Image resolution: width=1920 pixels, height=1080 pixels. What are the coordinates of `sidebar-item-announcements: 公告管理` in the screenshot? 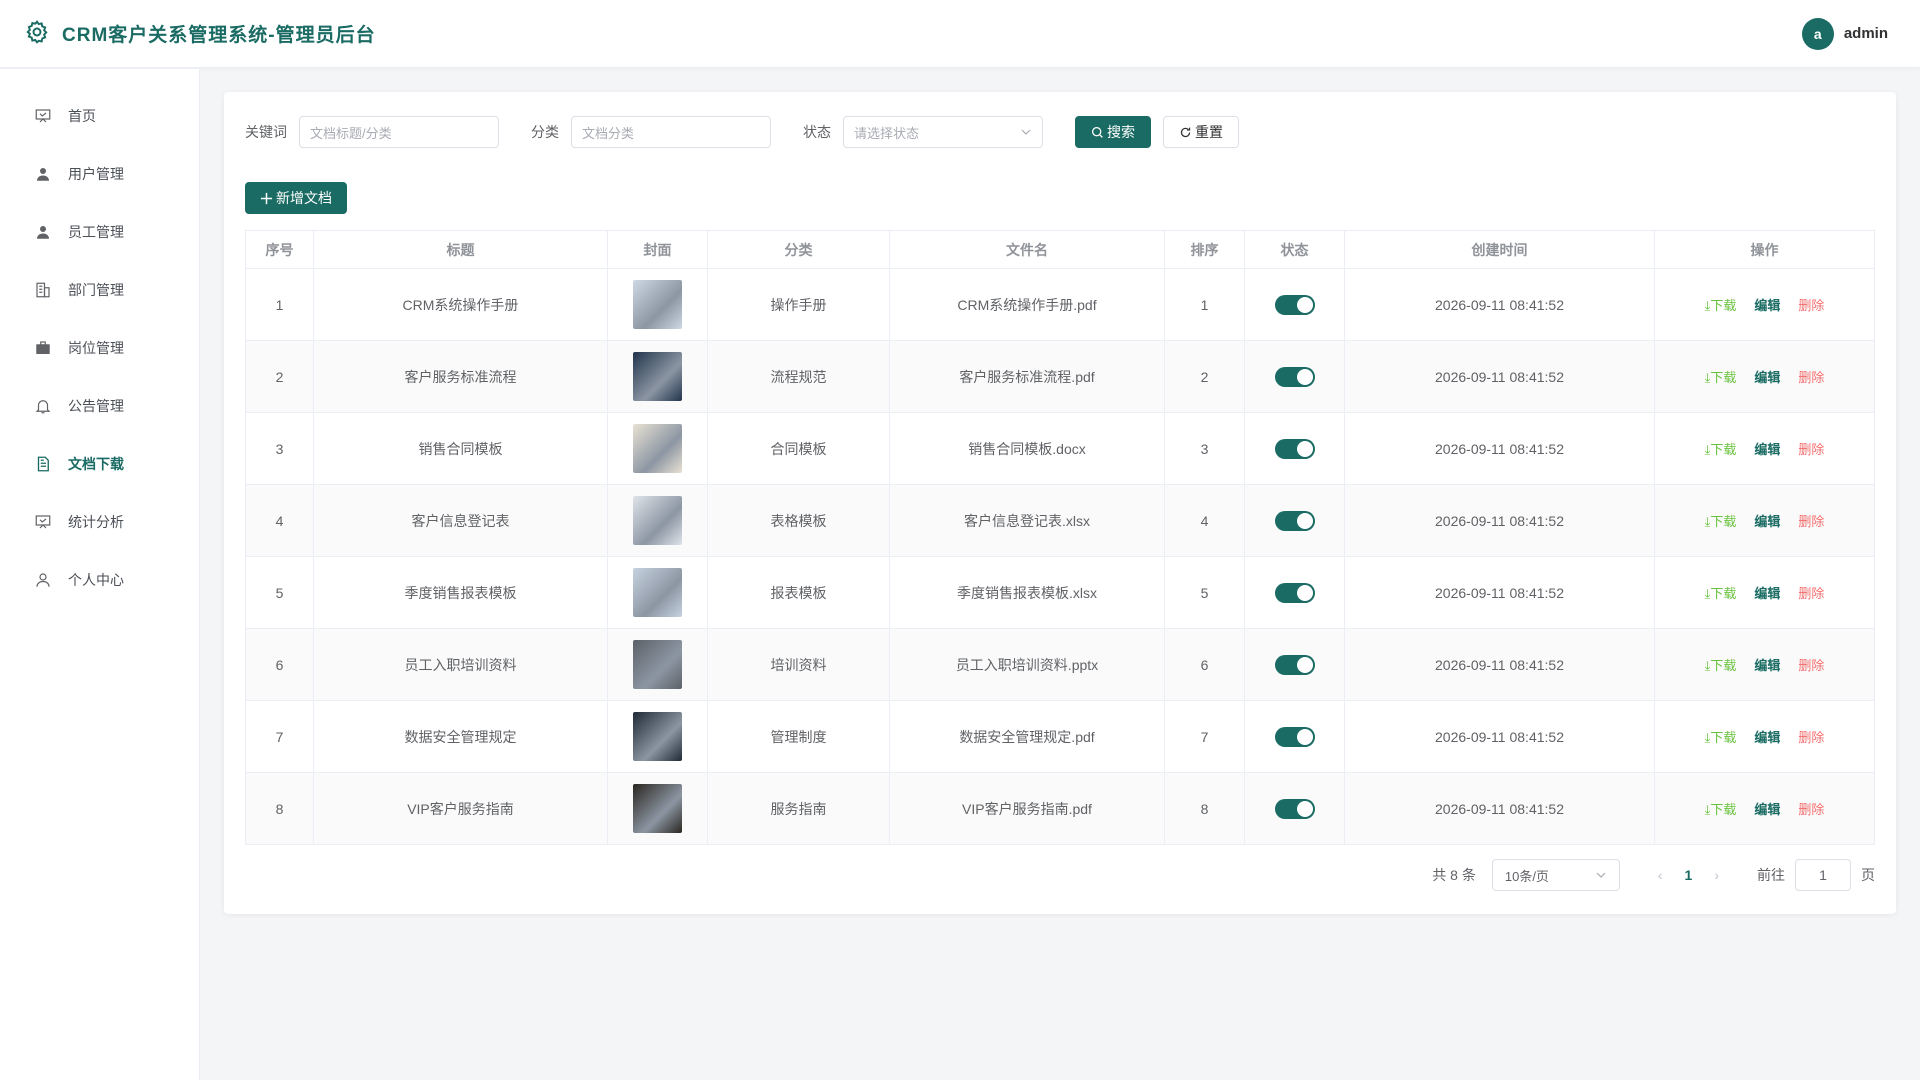 It's located at (99, 406).